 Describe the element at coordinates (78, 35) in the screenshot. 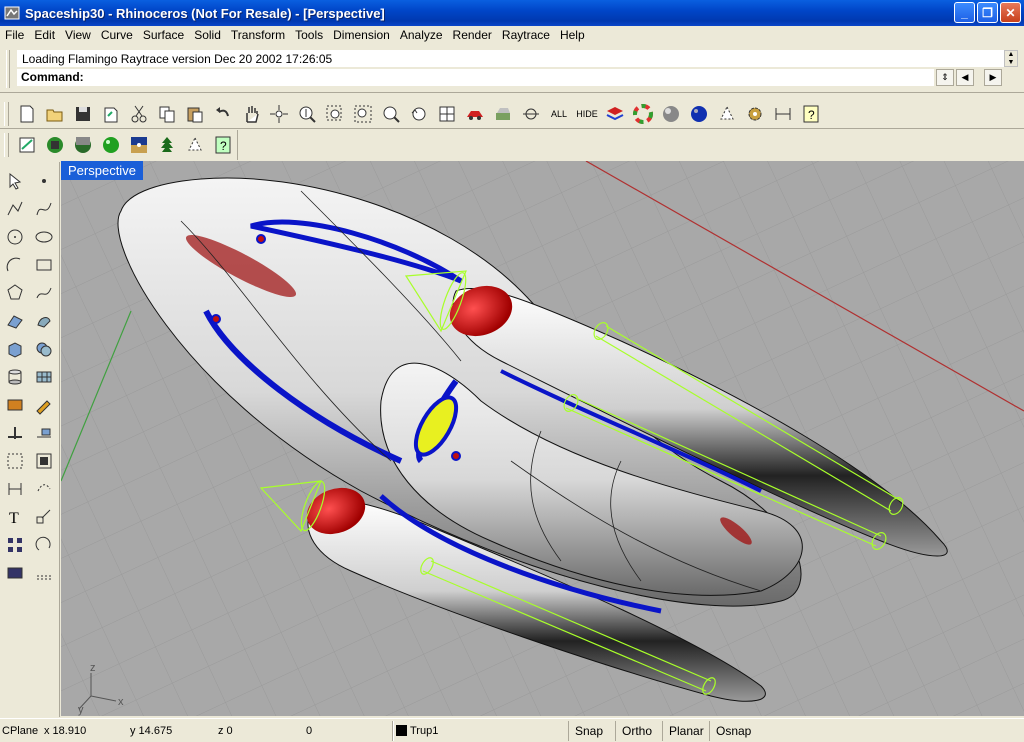

I see `menu-view: View` at that location.